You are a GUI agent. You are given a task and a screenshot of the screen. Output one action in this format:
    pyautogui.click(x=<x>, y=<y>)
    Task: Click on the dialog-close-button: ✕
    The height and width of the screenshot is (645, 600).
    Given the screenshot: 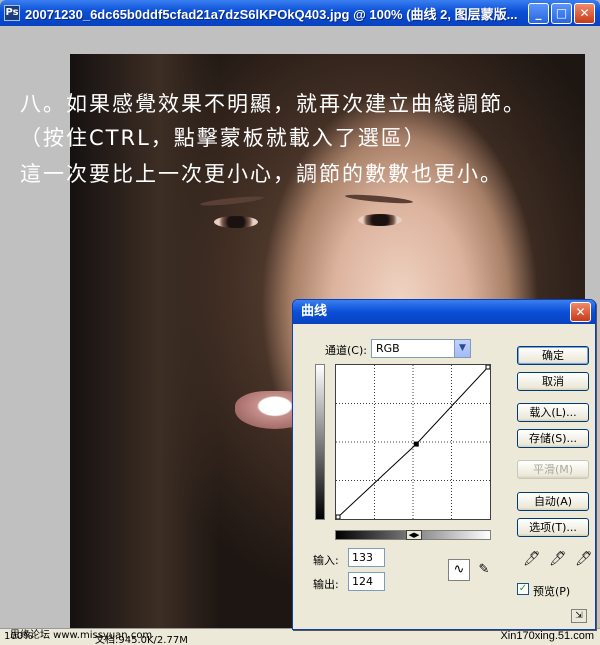 What is the action you would take?
    pyautogui.click(x=580, y=312)
    